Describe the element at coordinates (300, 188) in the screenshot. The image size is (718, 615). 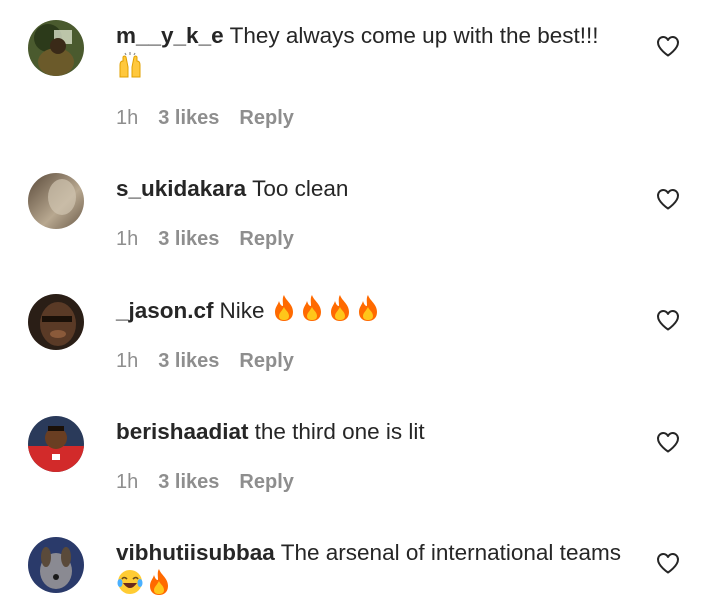
I see `comment-text: Too clean` at that location.